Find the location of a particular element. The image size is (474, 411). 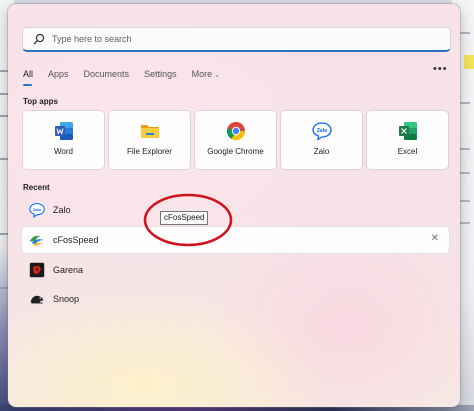

search-icon is located at coordinates (39, 39).